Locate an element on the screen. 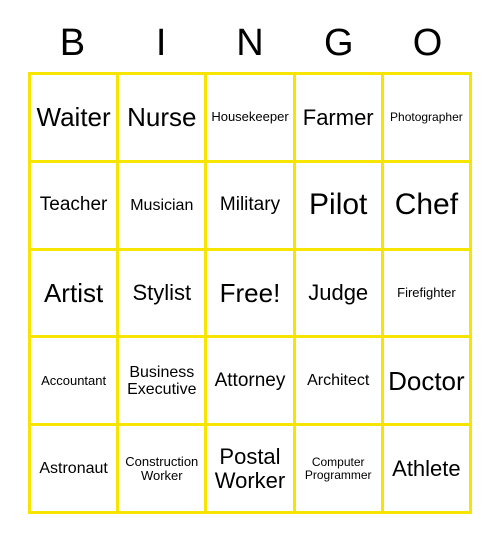 The width and height of the screenshot is (501, 544). bingo-cell: Postal Worker is located at coordinates (250, 468).